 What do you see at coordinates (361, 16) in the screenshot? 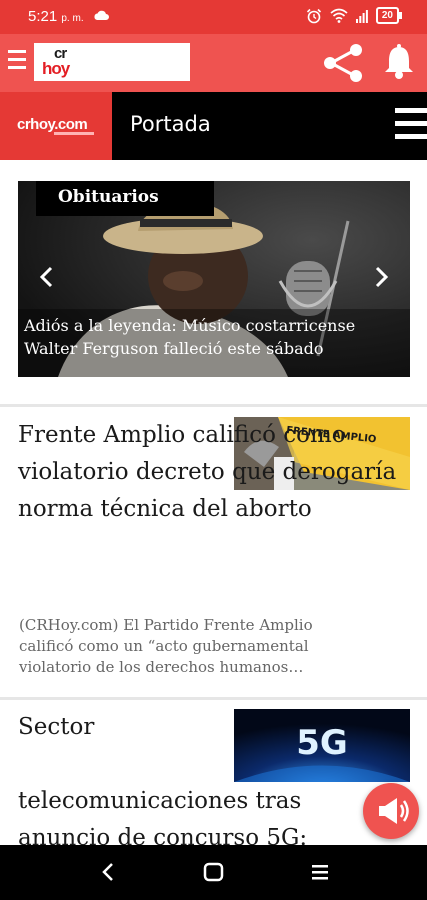
I see `signal-icon` at bounding box center [361, 16].